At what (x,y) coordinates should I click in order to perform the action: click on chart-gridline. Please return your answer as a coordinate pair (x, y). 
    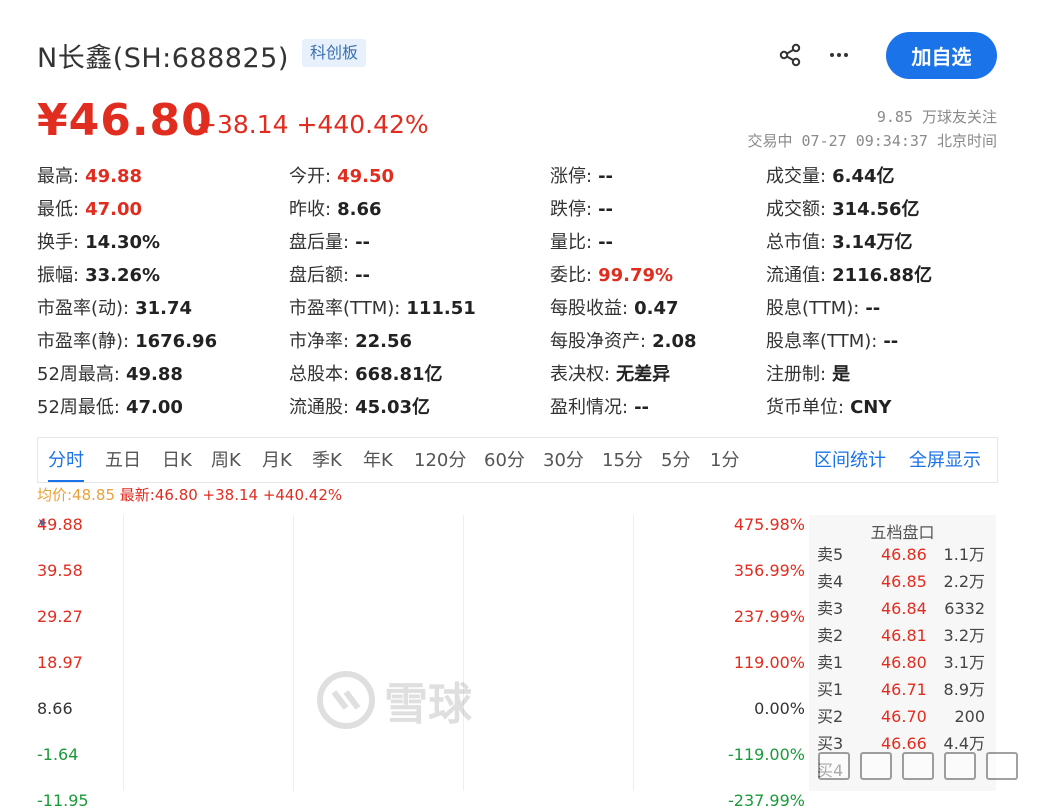
    Looking at the image, I should click on (633, 653).